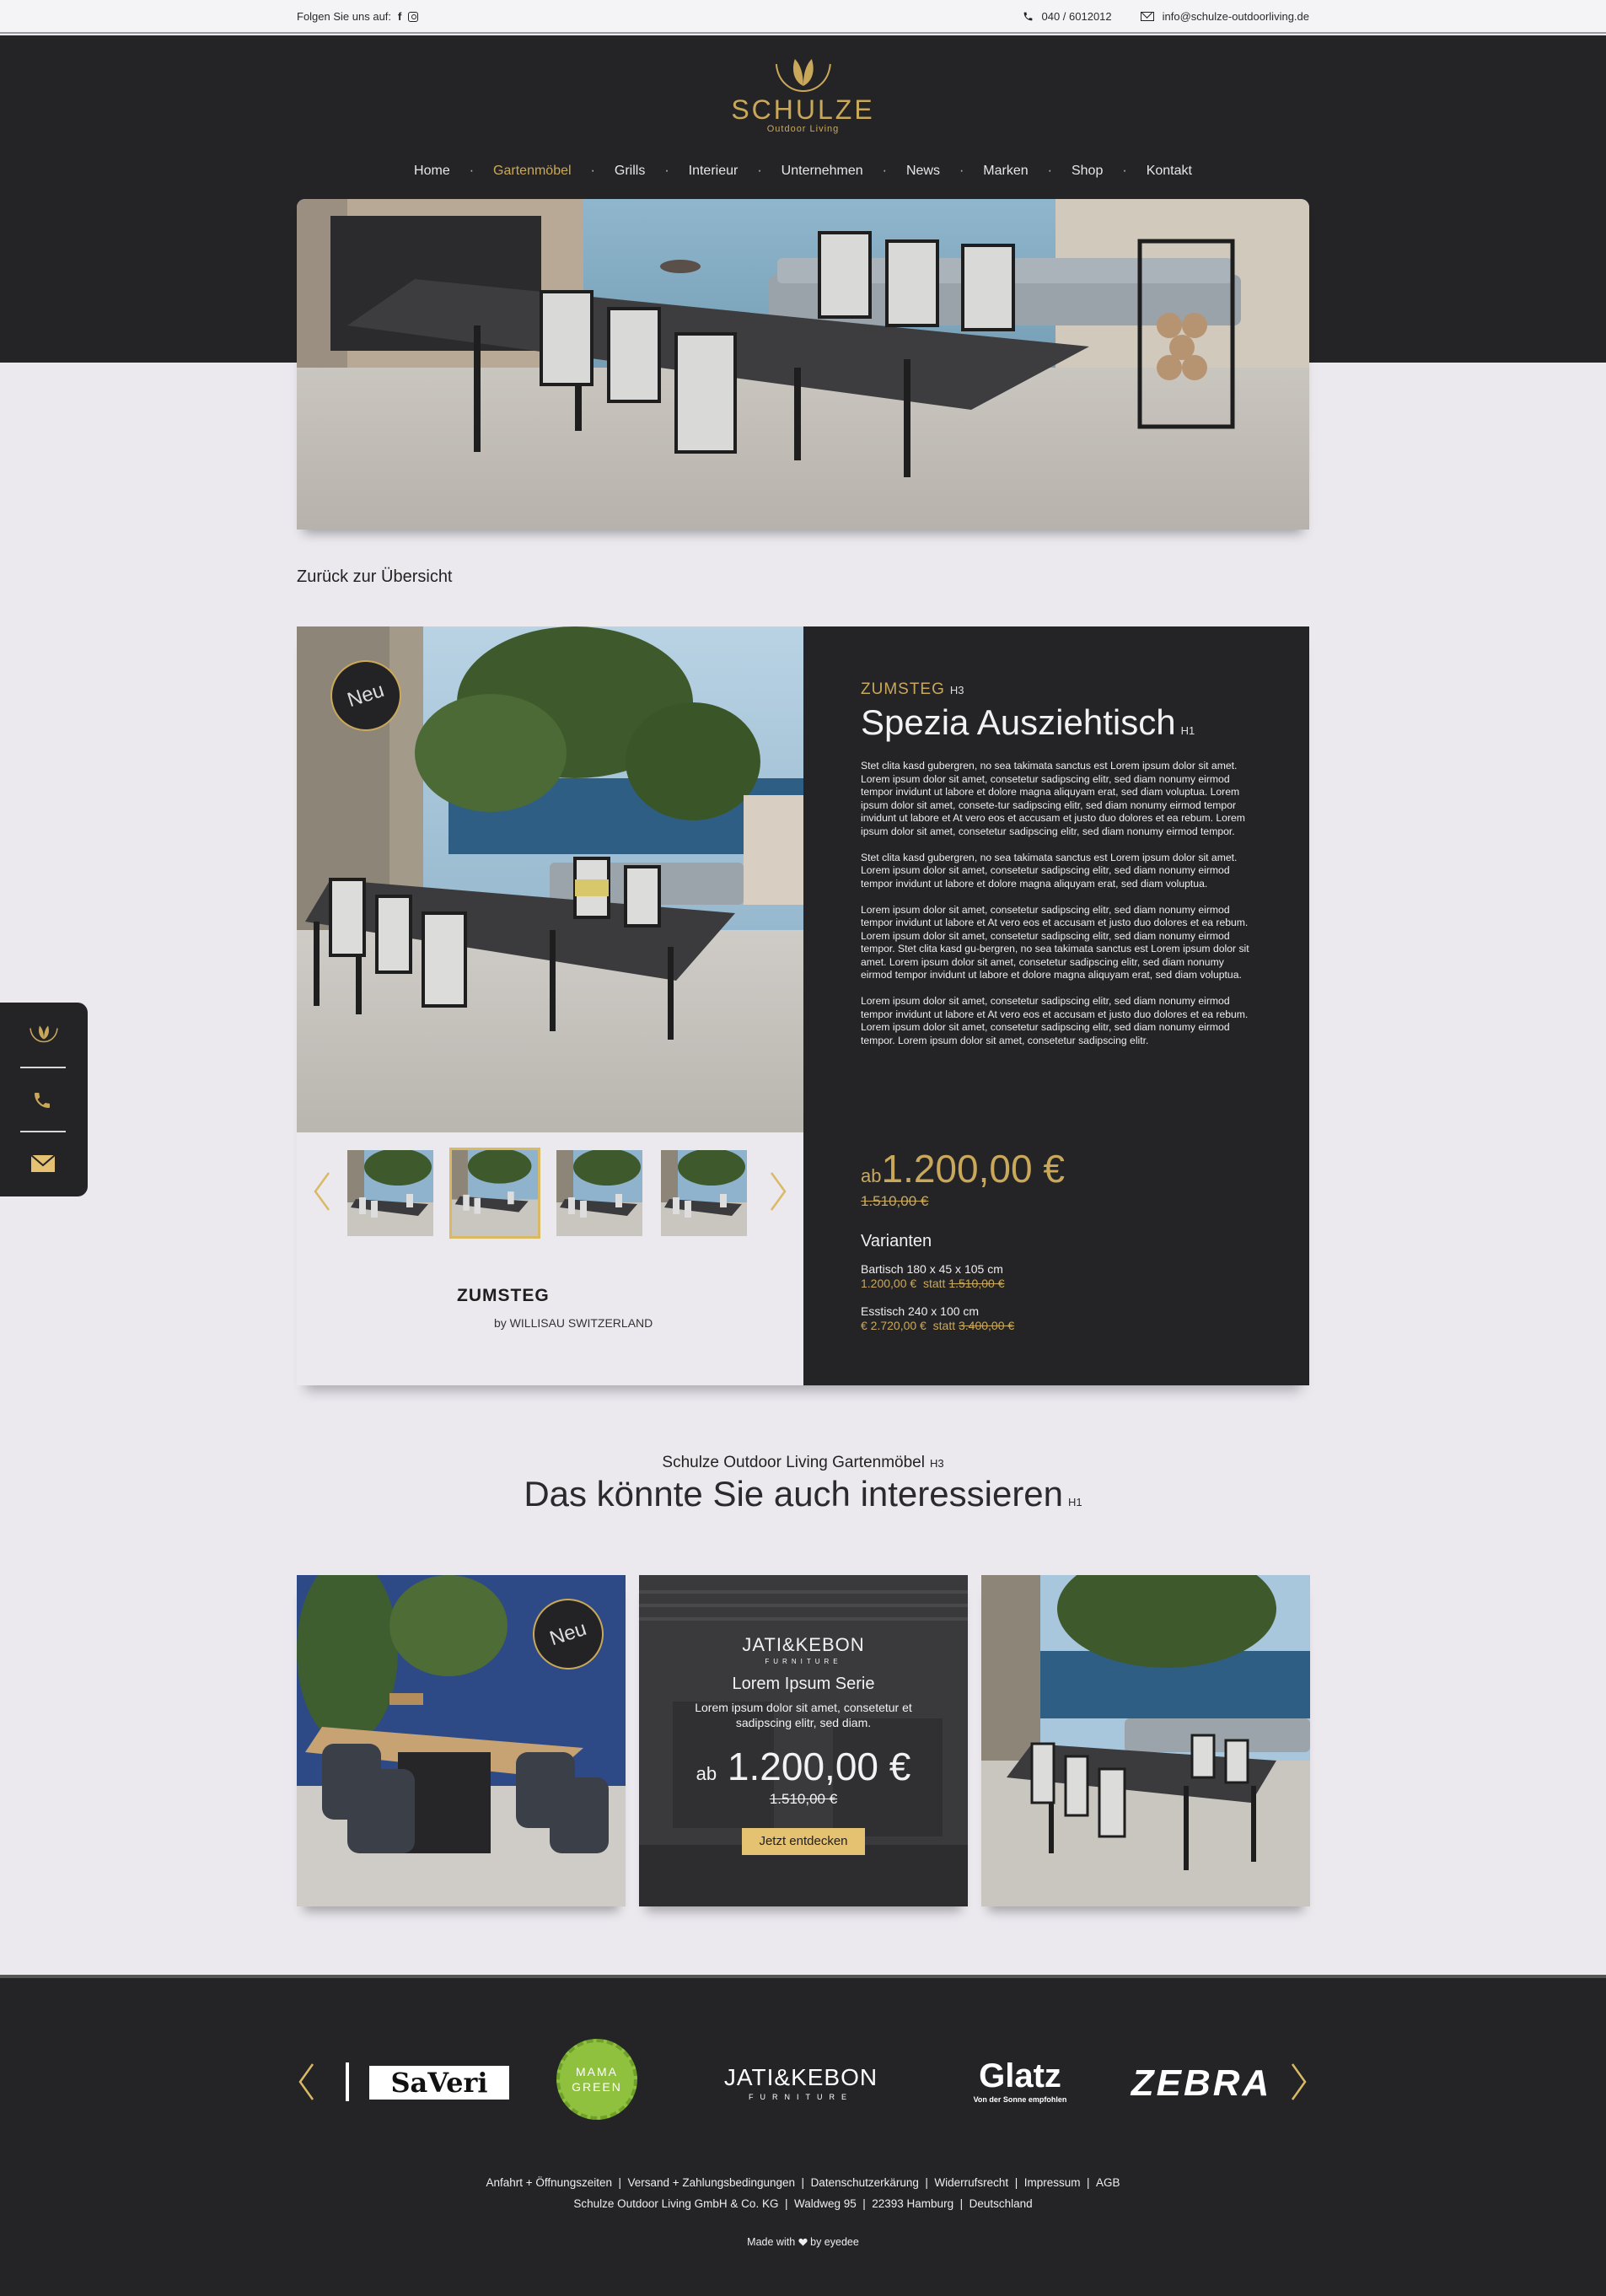 The image size is (1606, 2296). What do you see at coordinates (1201, 2083) in the screenshot?
I see `brand-logo-zebra: ZEBRA` at bounding box center [1201, 2083].